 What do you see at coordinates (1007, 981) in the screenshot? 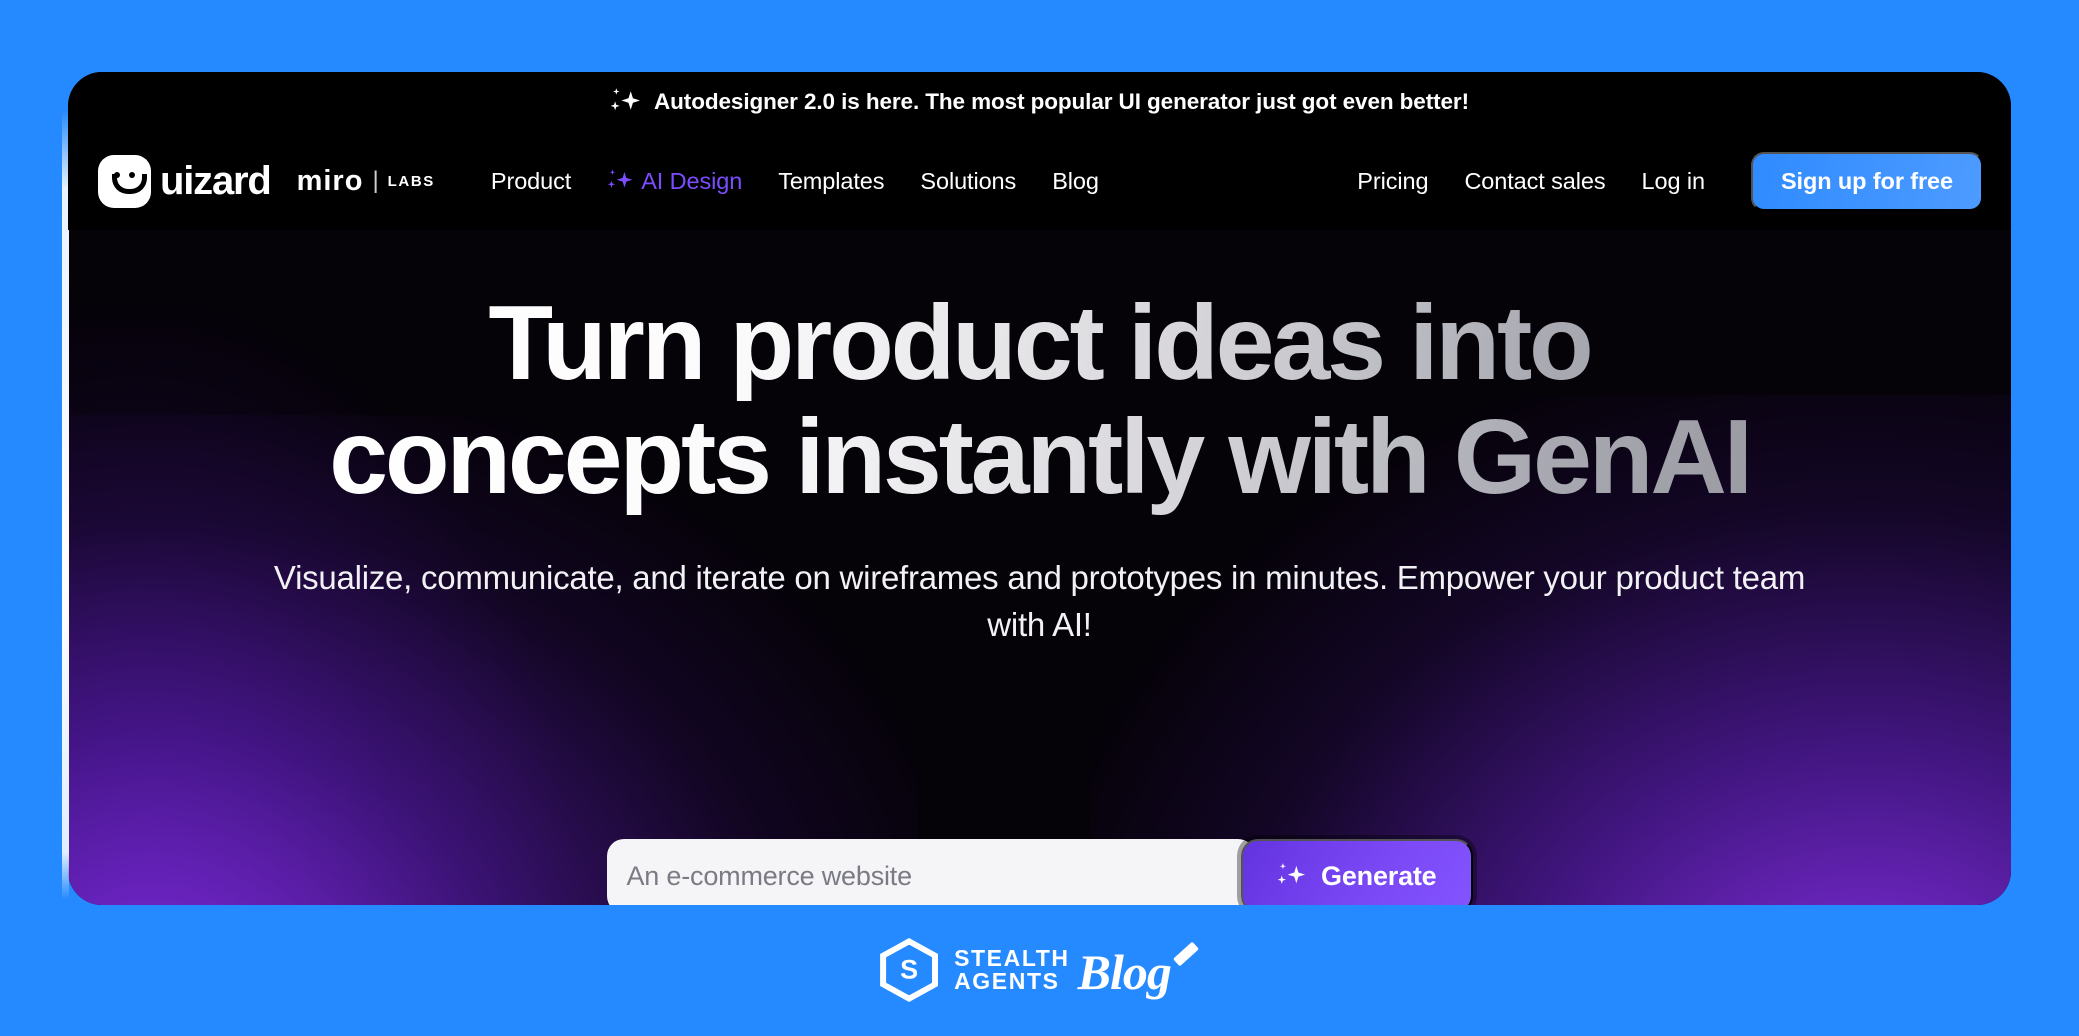
I see `footer-name-line-2: AGENTS` at bounding box center [1007, 981].